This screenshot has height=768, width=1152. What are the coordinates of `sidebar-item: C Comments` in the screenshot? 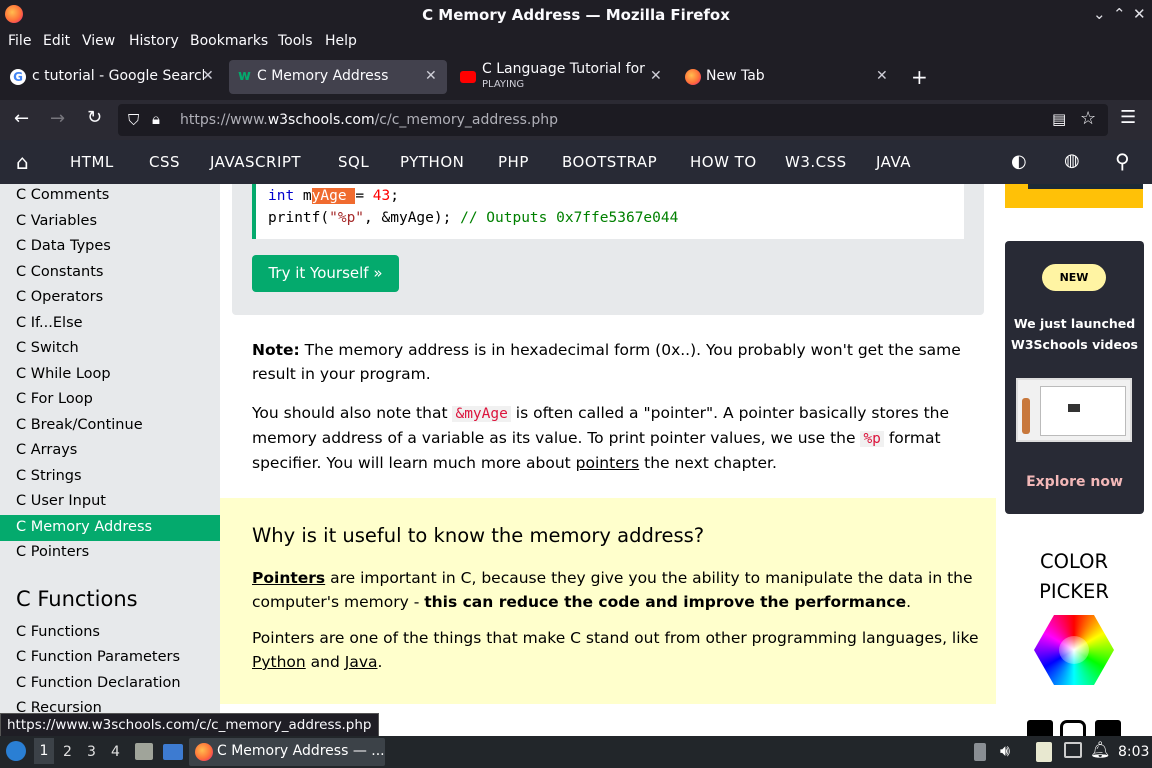 It's located at (62, 195).